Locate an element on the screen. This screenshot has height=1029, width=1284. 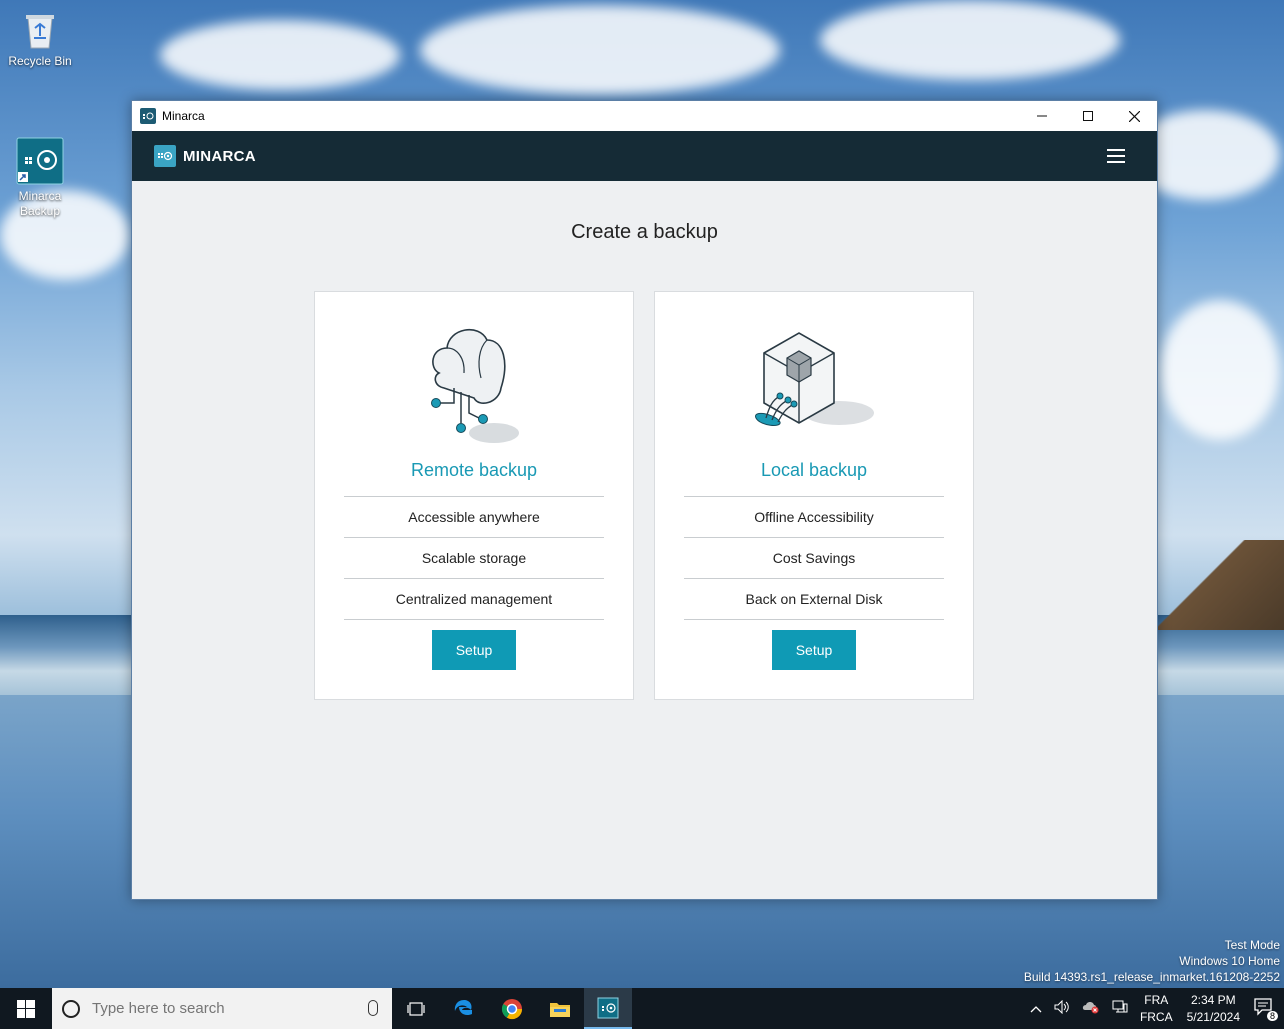
watermark-line: Windows 10 Home is located at coordinates (1229, 961).